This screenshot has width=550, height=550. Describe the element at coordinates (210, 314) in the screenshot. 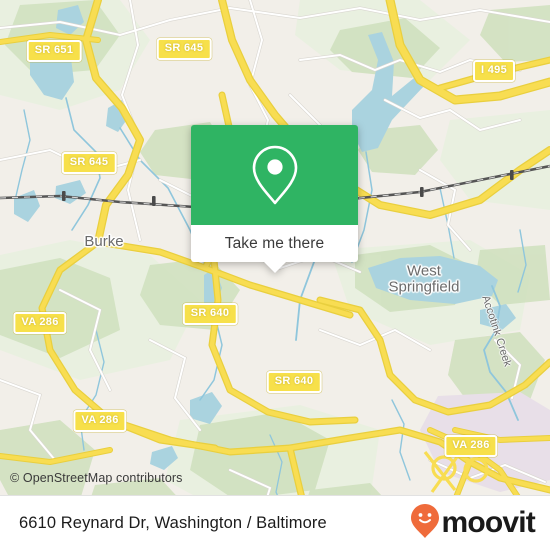

I see `road-shield-sr640-w: SR 640` at that location.